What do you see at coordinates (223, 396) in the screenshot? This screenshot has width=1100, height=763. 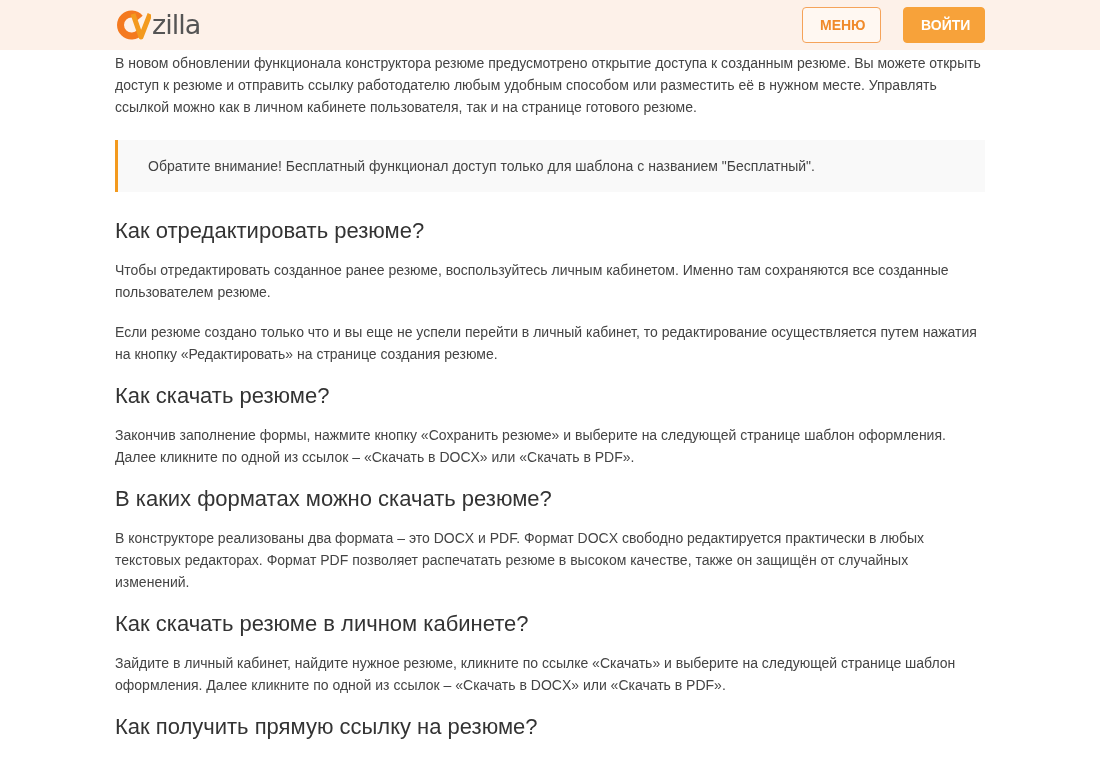 I see `section-heading: Как скачать резюме?` at bounding box center [223, 396].